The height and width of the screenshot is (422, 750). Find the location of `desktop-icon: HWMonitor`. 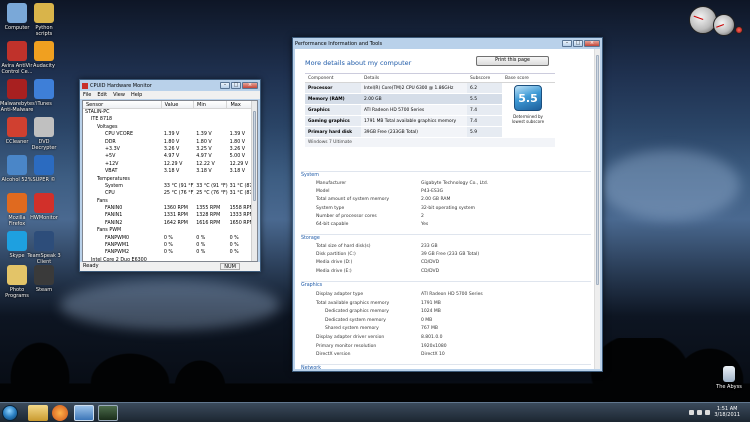

desktop-icon: HWMonitor is located at coordinates (44, 207).